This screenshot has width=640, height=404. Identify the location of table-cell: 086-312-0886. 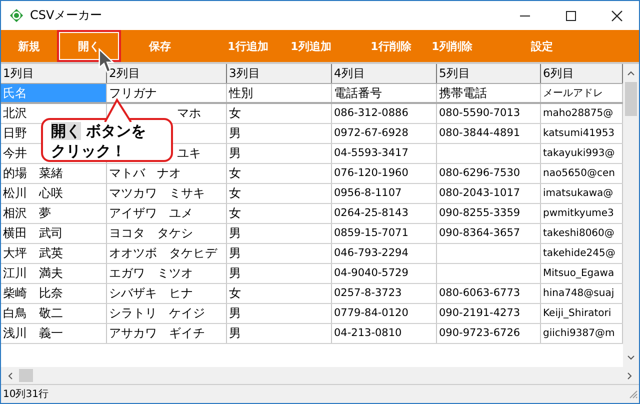
(371, 113).